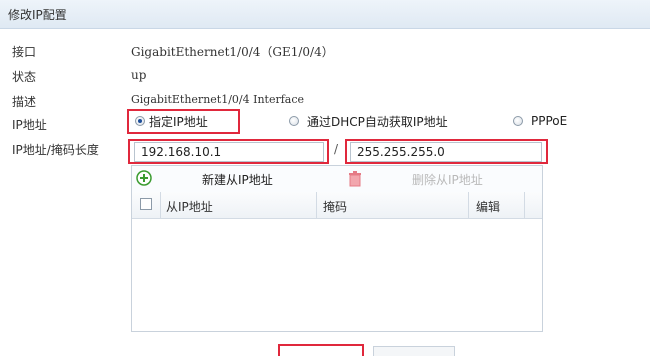  I want to click on column-header-edit: 编辑, so click(488, 206).